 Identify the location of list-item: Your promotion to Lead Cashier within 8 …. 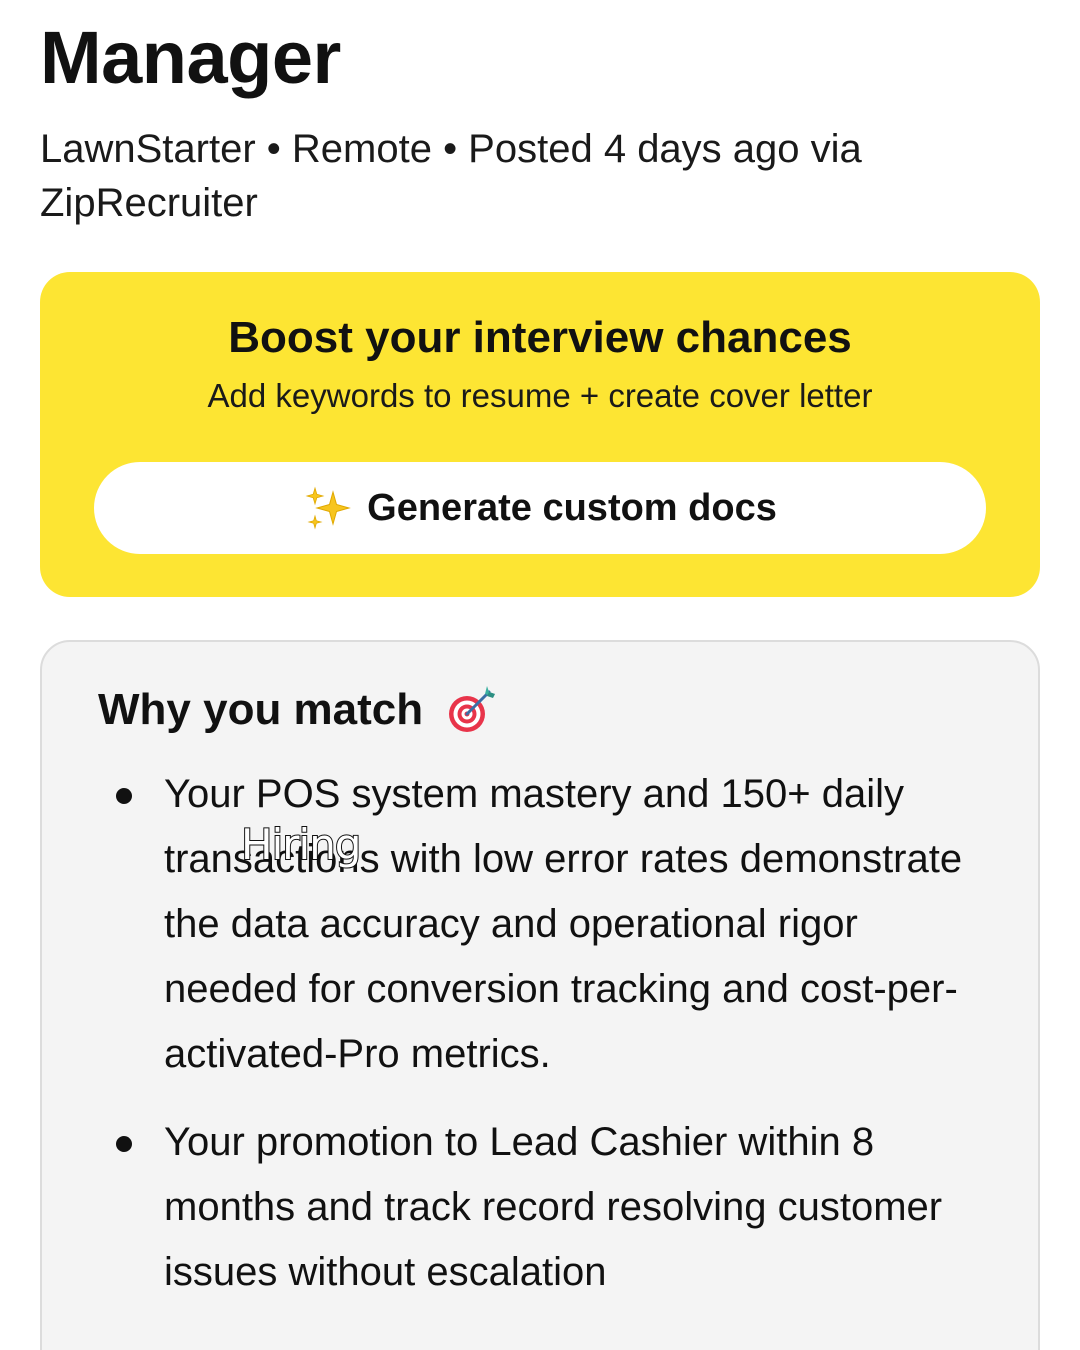
(542, 1207).